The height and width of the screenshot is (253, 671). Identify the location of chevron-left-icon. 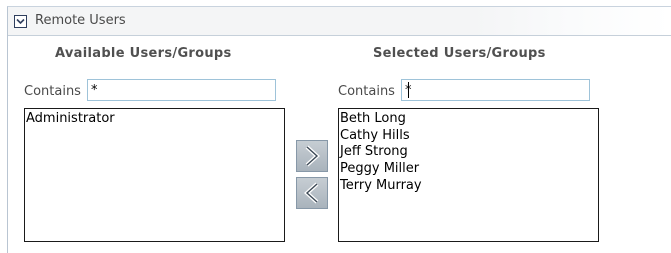
(311, 193).